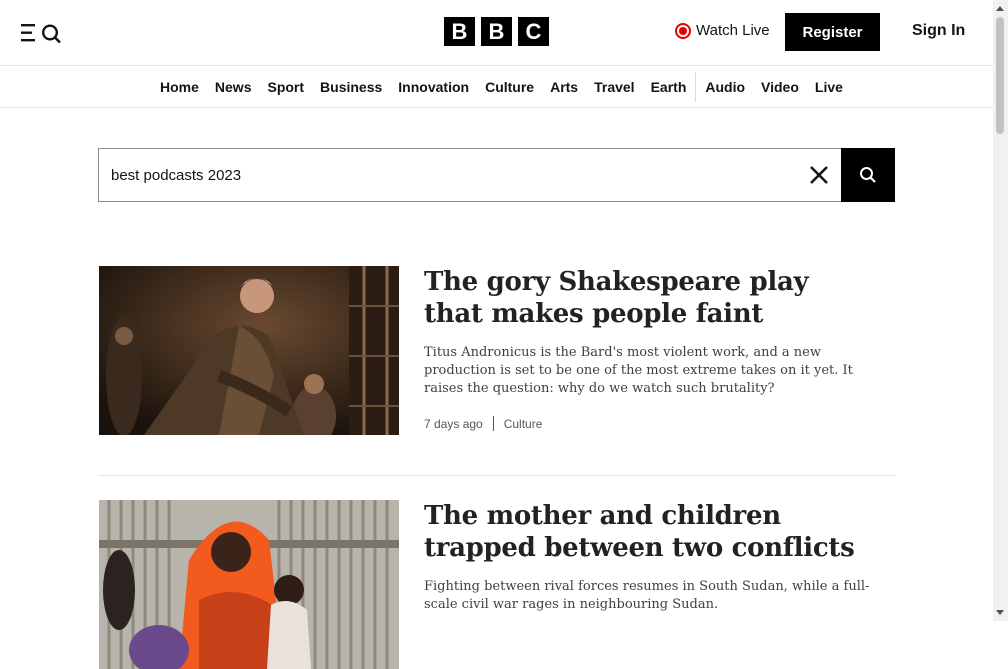  What do you see at coordinates (829, 87) in the screenshot?
I see `nav-item-live: Live` at bounding box center [829, 87].